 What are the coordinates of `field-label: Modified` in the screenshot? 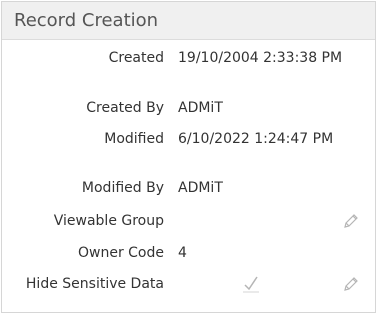 It's located at (134, 139).